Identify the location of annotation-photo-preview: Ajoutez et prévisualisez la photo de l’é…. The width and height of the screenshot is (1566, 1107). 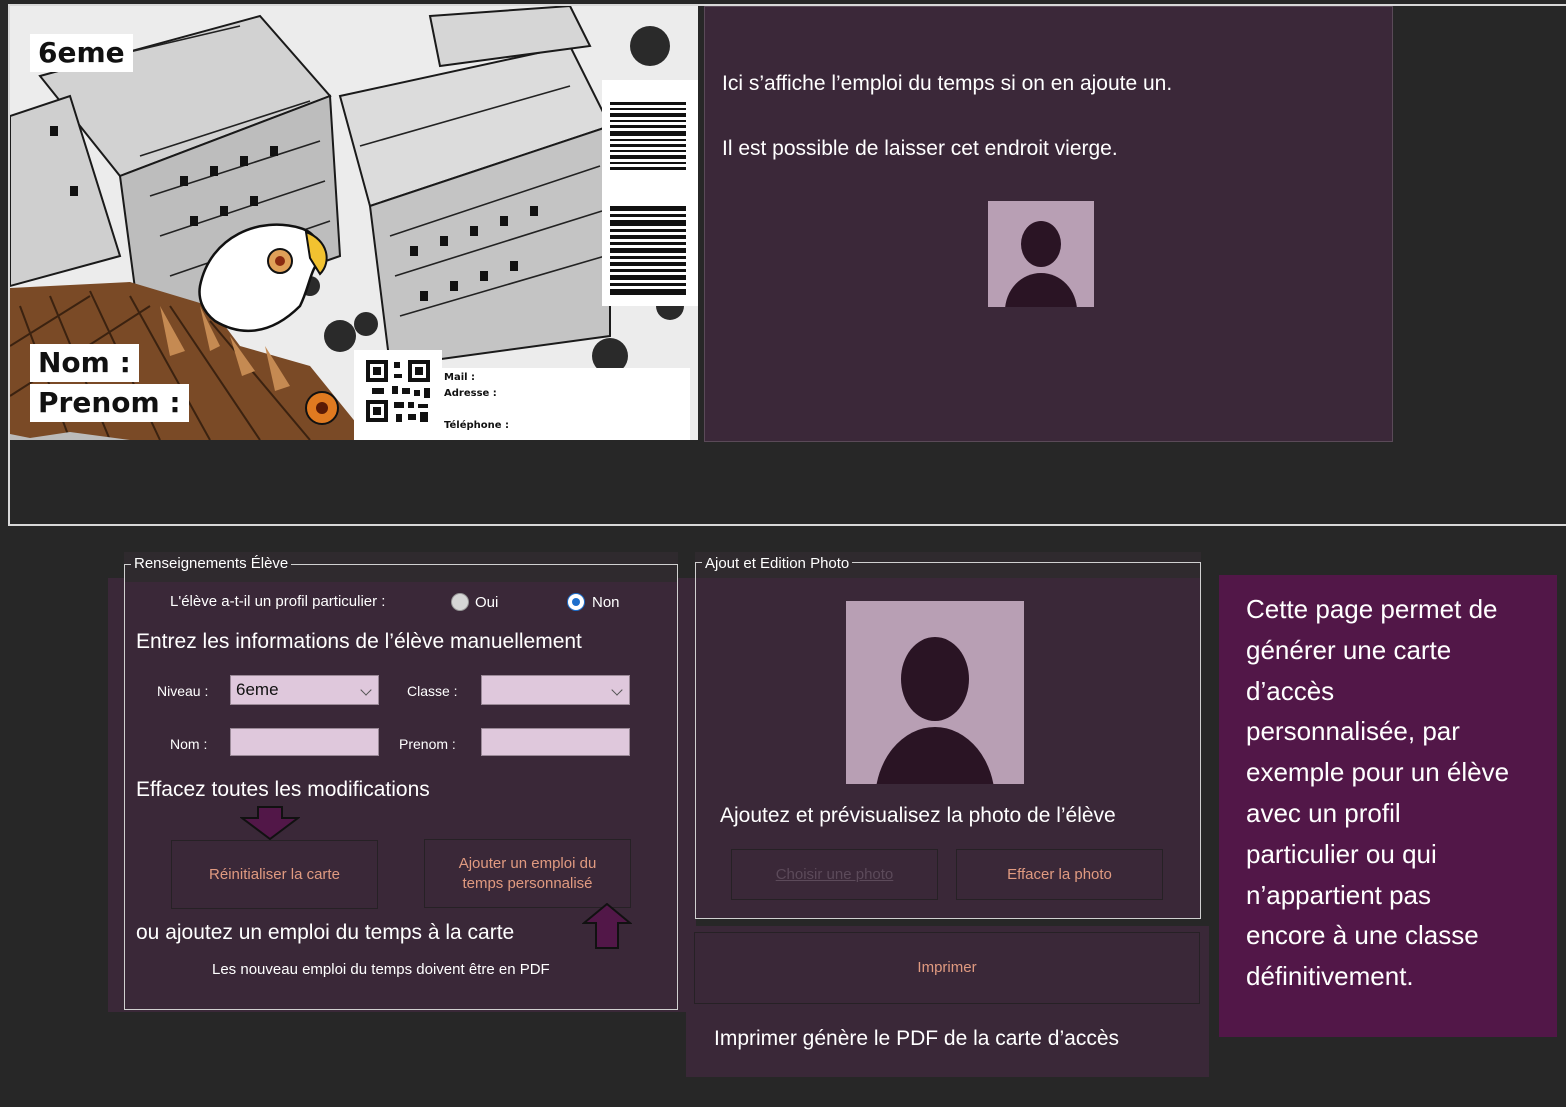
(918, 815).